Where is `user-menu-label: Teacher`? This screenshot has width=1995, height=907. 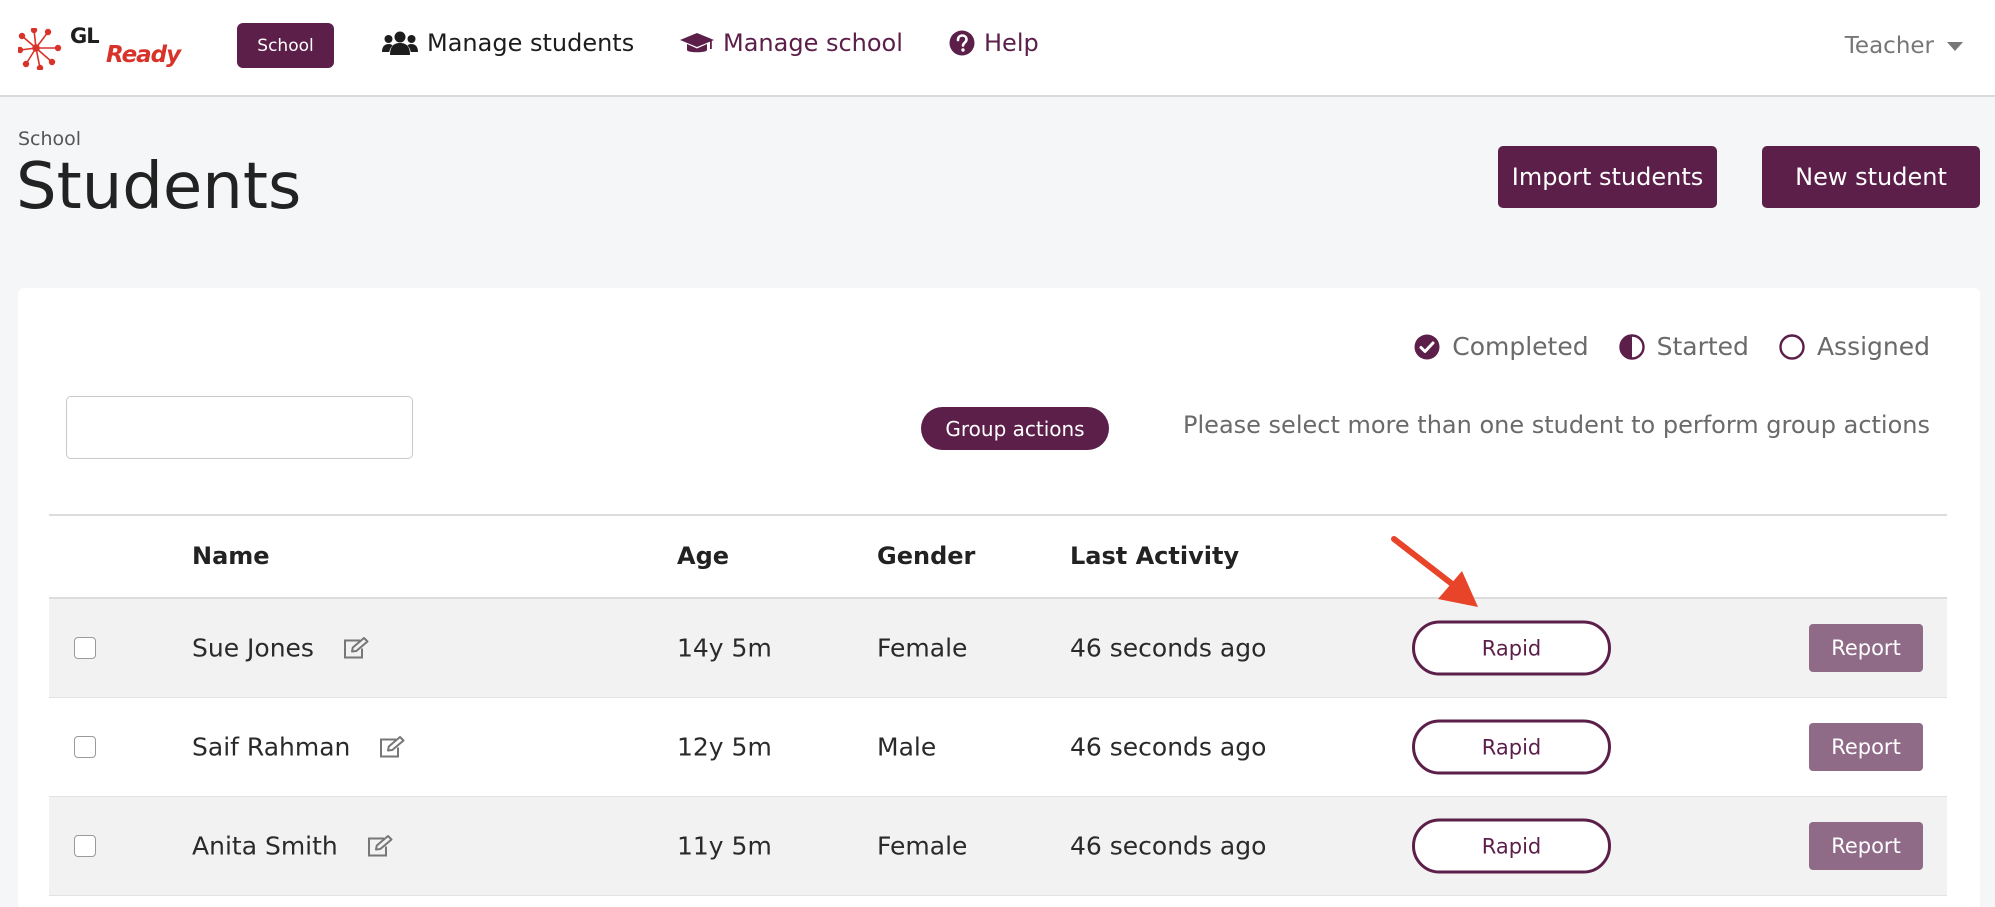
user-menu-label: Teacher is located at coordinates (1889, 46).